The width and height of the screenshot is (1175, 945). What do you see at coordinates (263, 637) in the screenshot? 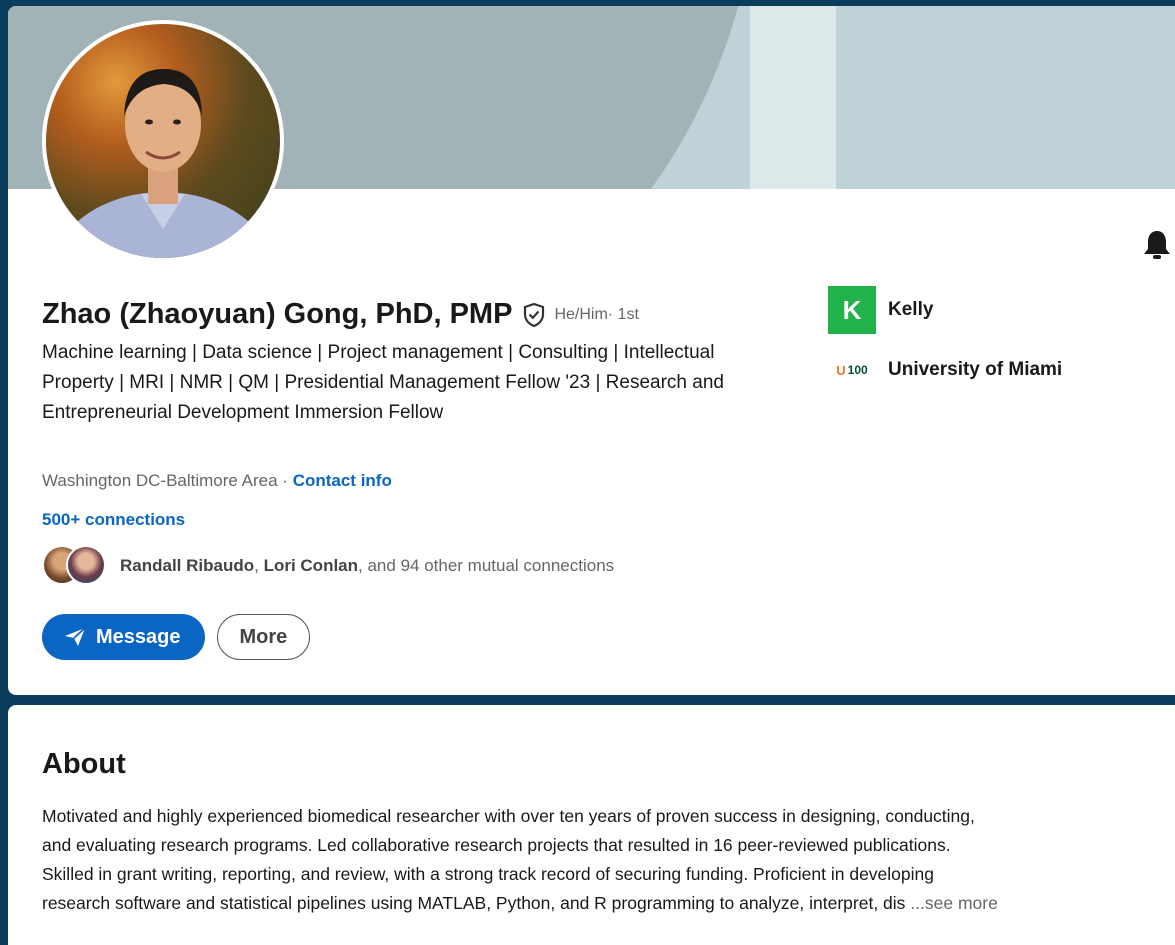
I see `more-button: More` at bounding box center [263, 637].